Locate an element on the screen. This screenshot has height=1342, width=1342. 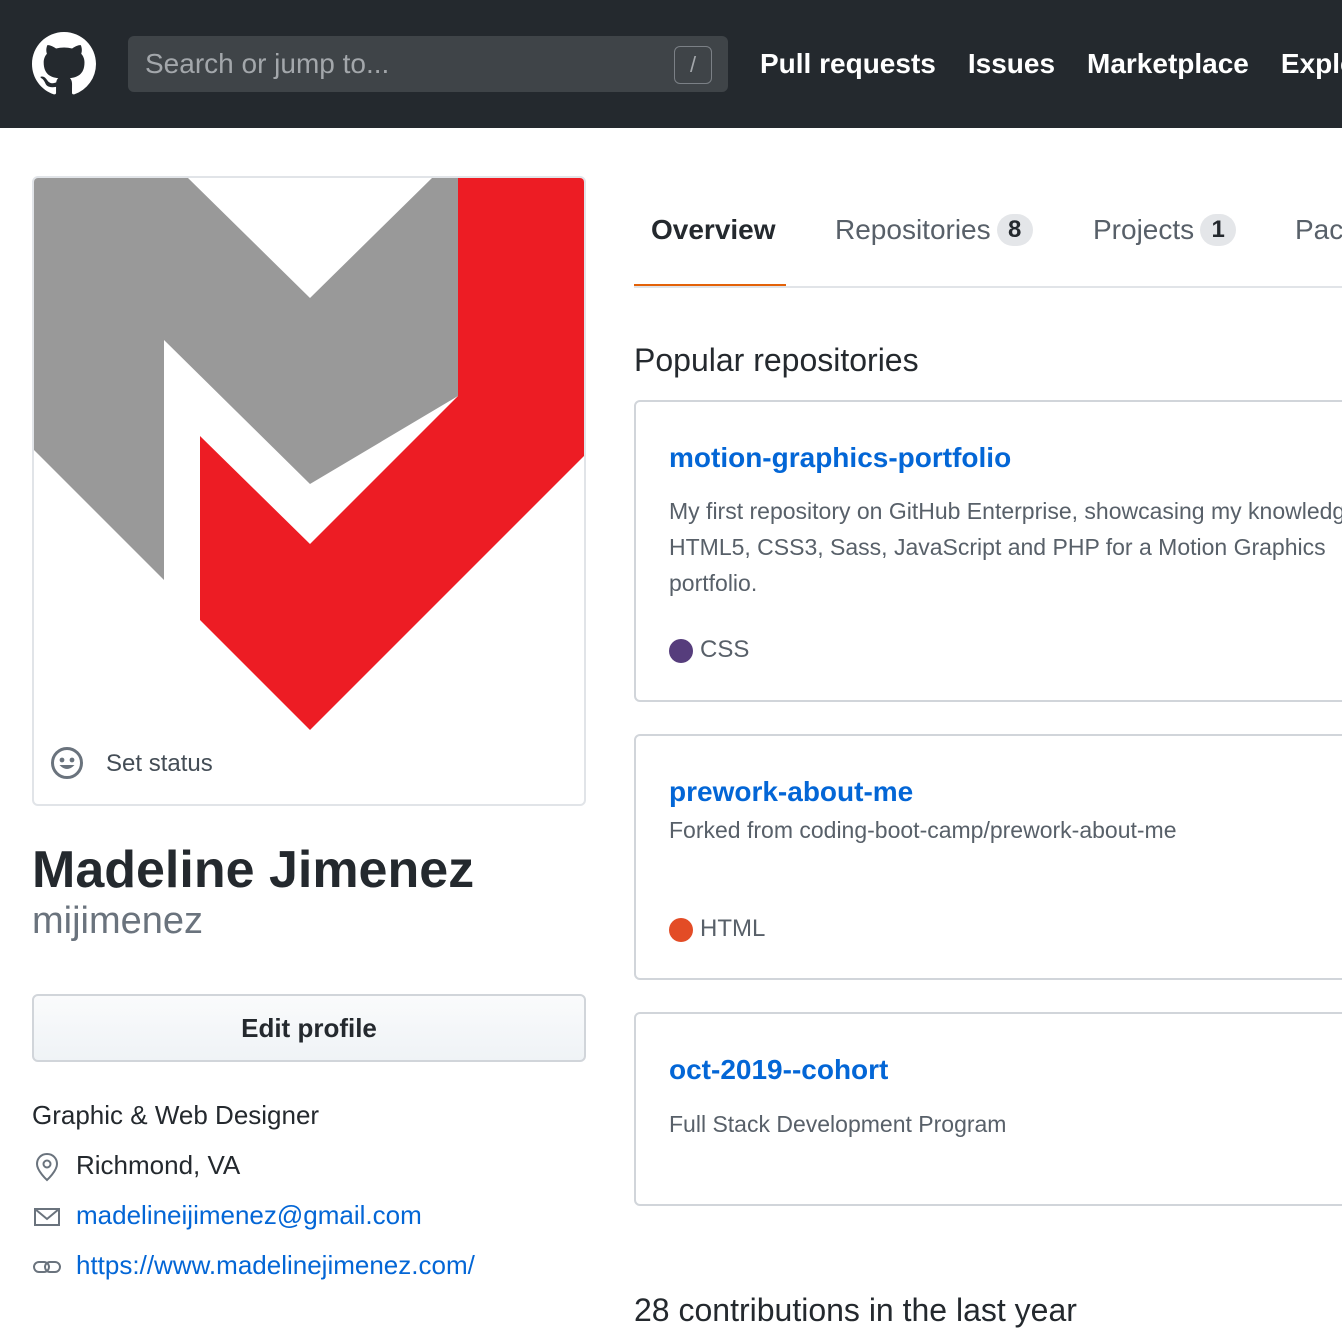
language-name: HTML is located at coordinates (733, 928).